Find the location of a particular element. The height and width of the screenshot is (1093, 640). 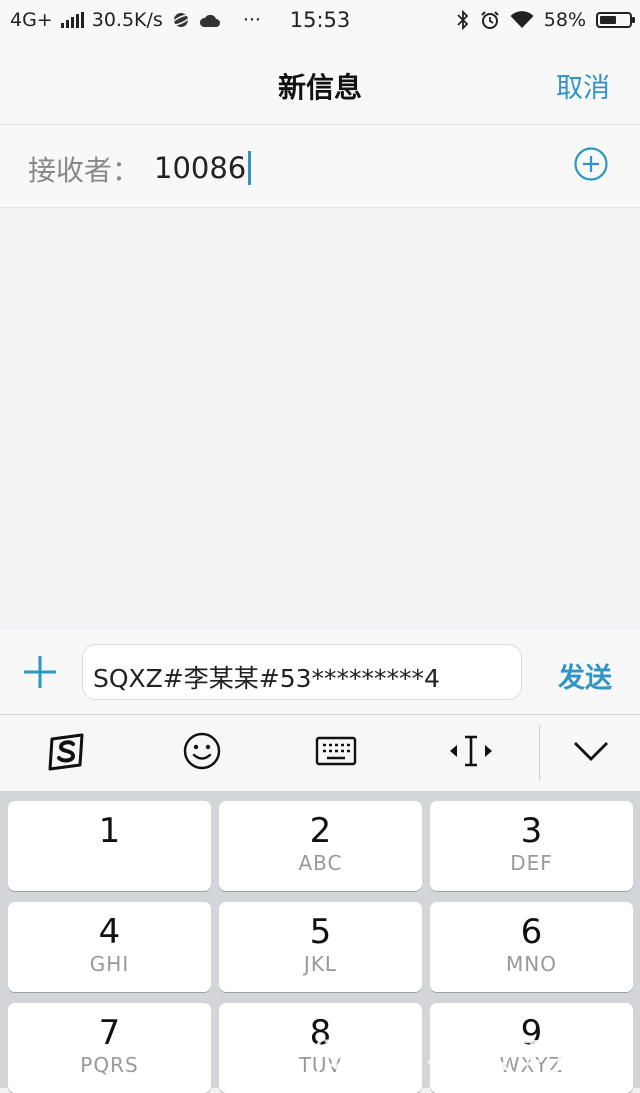

battery-percent: 58% is located at coordinates (564, 20).